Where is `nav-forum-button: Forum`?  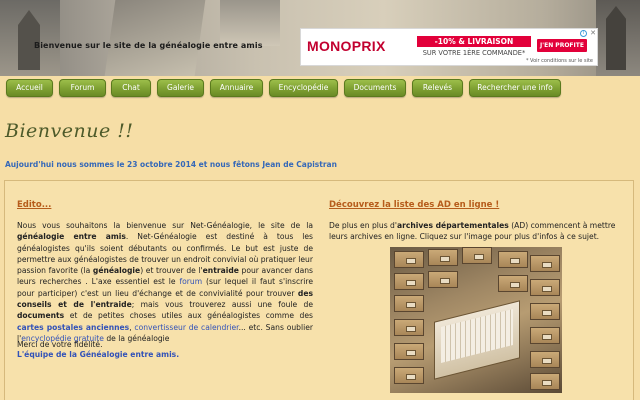 nav-forum-button: Forum is located at coordinates (82, 88).